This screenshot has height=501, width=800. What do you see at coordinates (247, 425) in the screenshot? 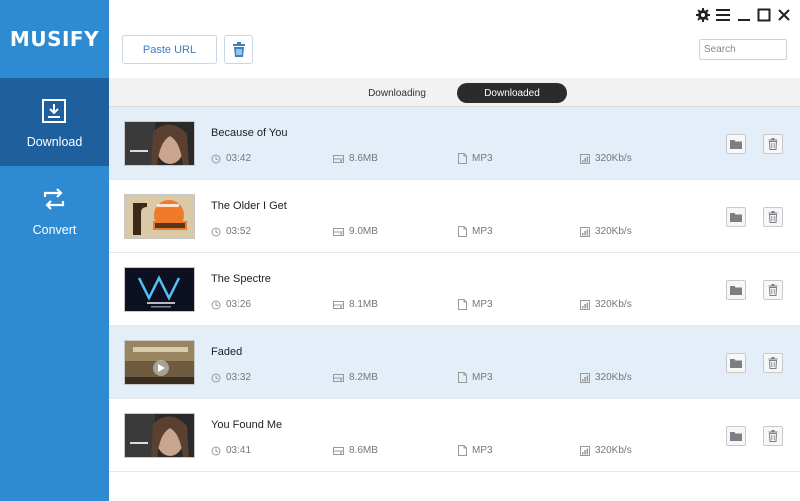
I see `song-title: You Found Me` at bounding box center [247, 425].